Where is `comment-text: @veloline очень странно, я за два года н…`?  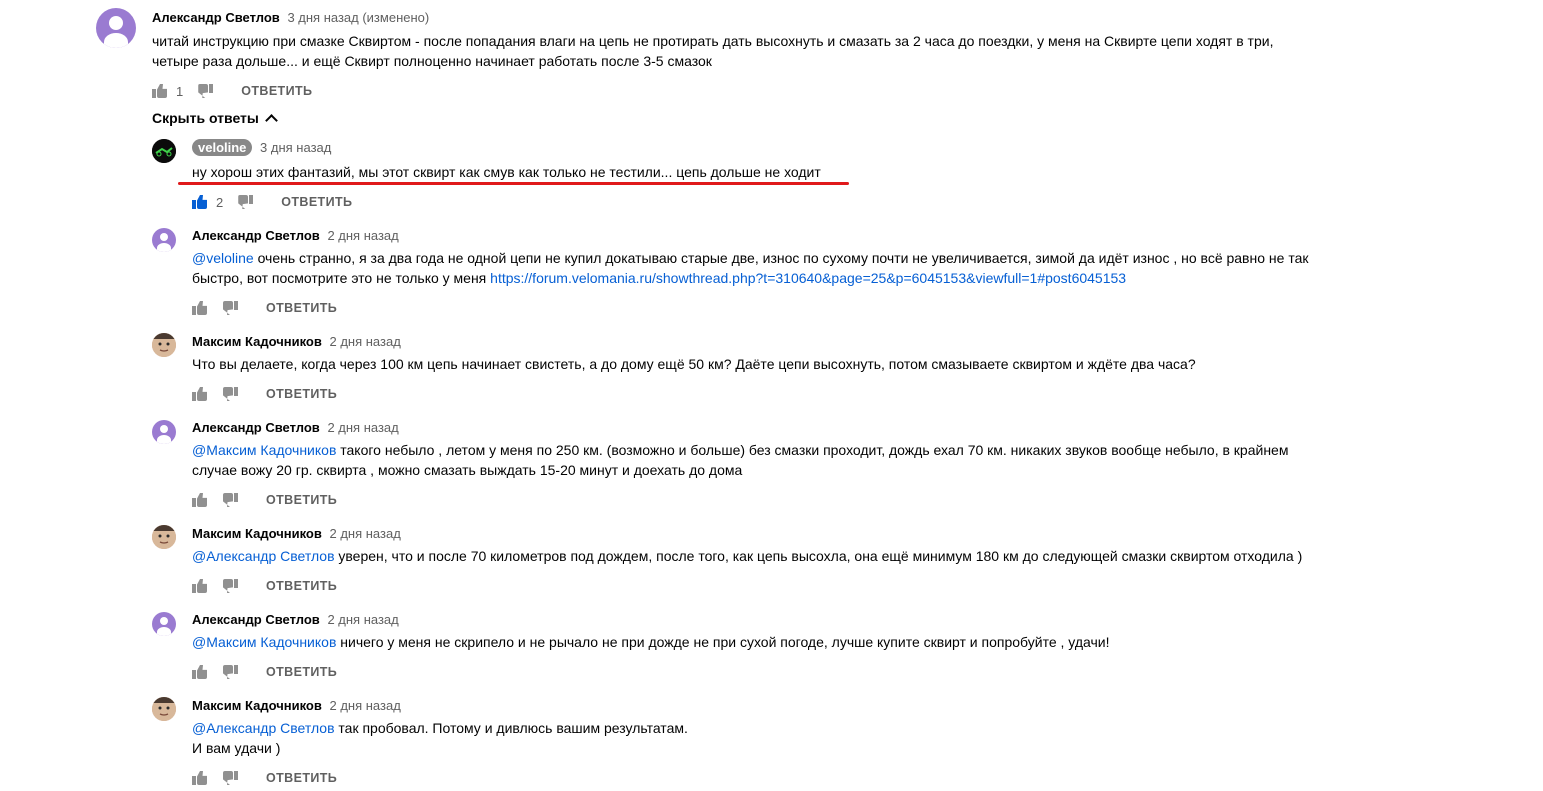 comment-text: @veloline очень странно, я за два года н… is located at coordinates (762, 268).